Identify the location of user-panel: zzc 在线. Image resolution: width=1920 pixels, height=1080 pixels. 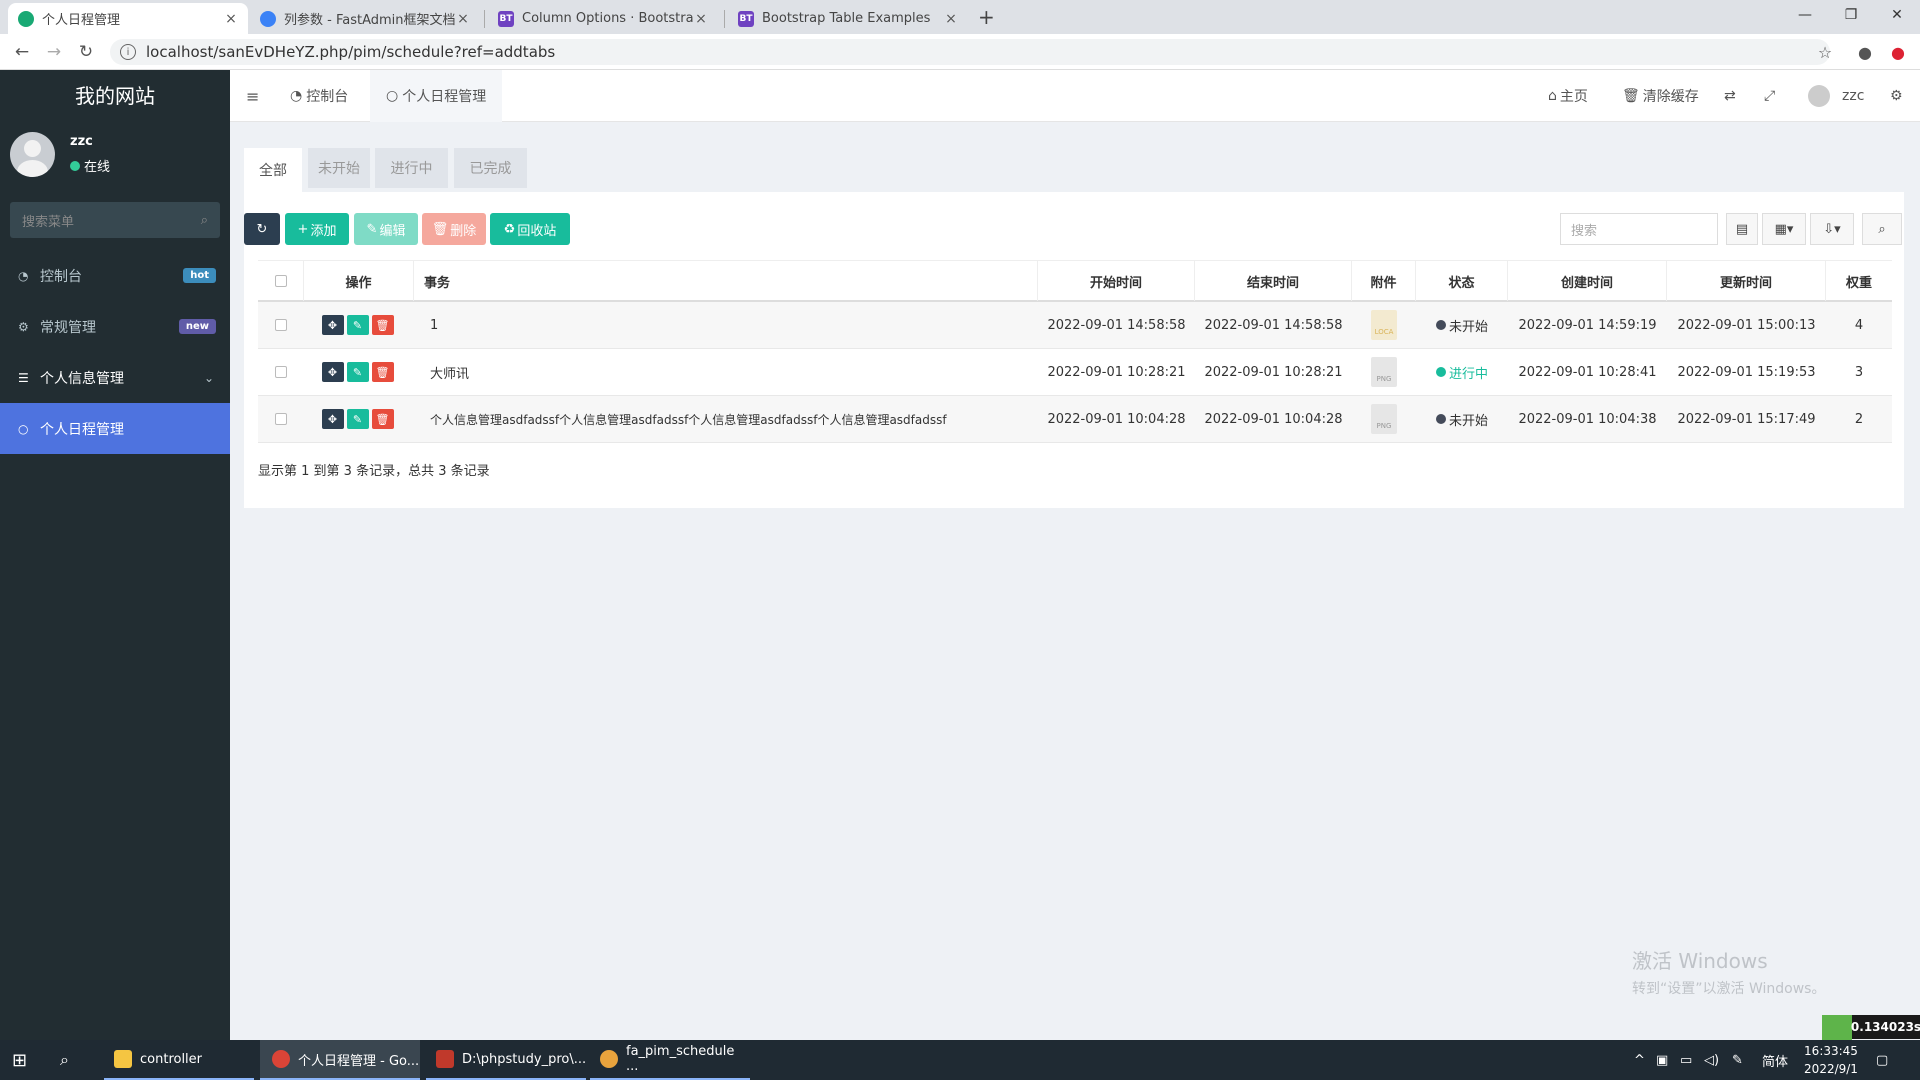
(115, 162).